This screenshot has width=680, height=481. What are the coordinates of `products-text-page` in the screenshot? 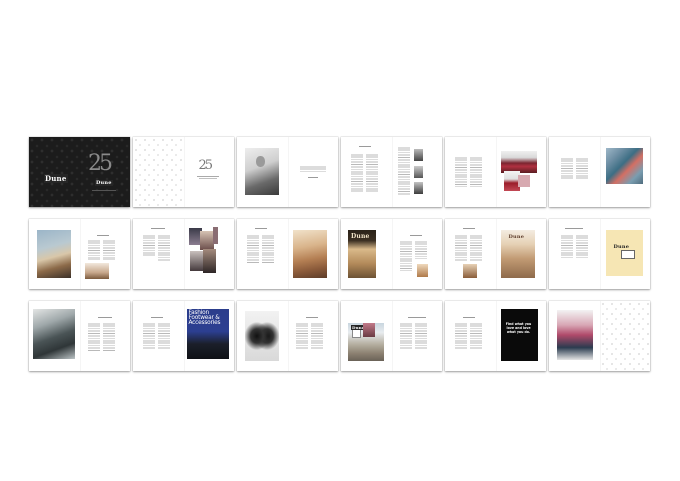 It's located at (105, 336).